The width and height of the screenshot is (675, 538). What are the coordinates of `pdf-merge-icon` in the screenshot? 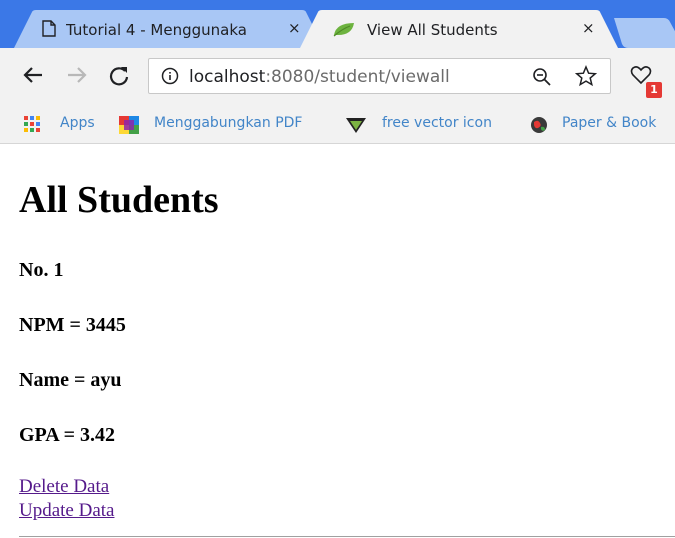 It's located at (129, 127).